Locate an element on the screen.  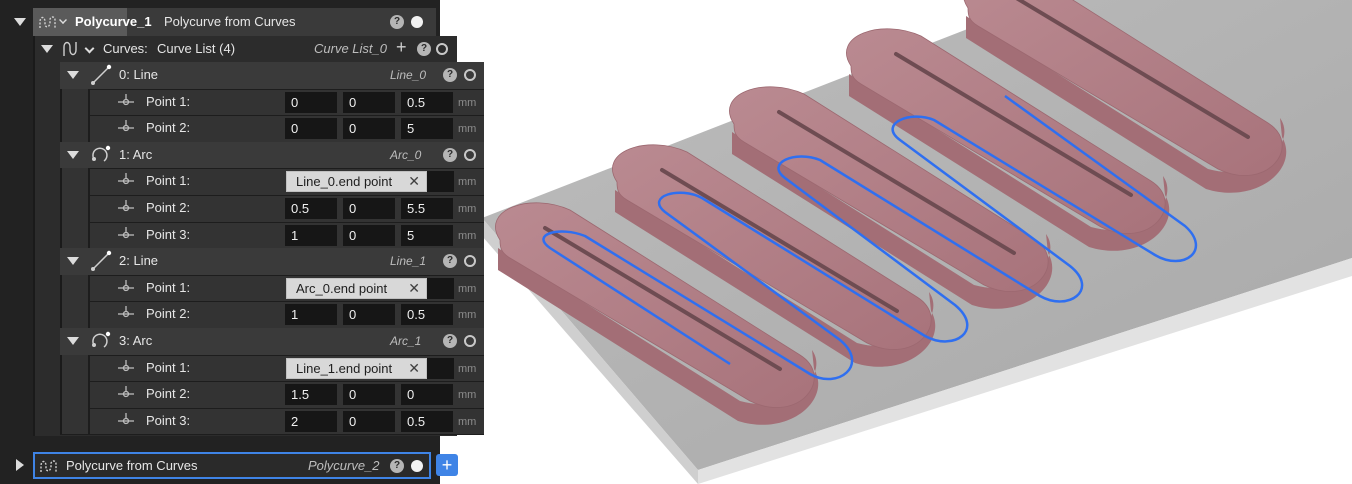
curve-item-title: 0: Line is located at coordinates (139, 74).